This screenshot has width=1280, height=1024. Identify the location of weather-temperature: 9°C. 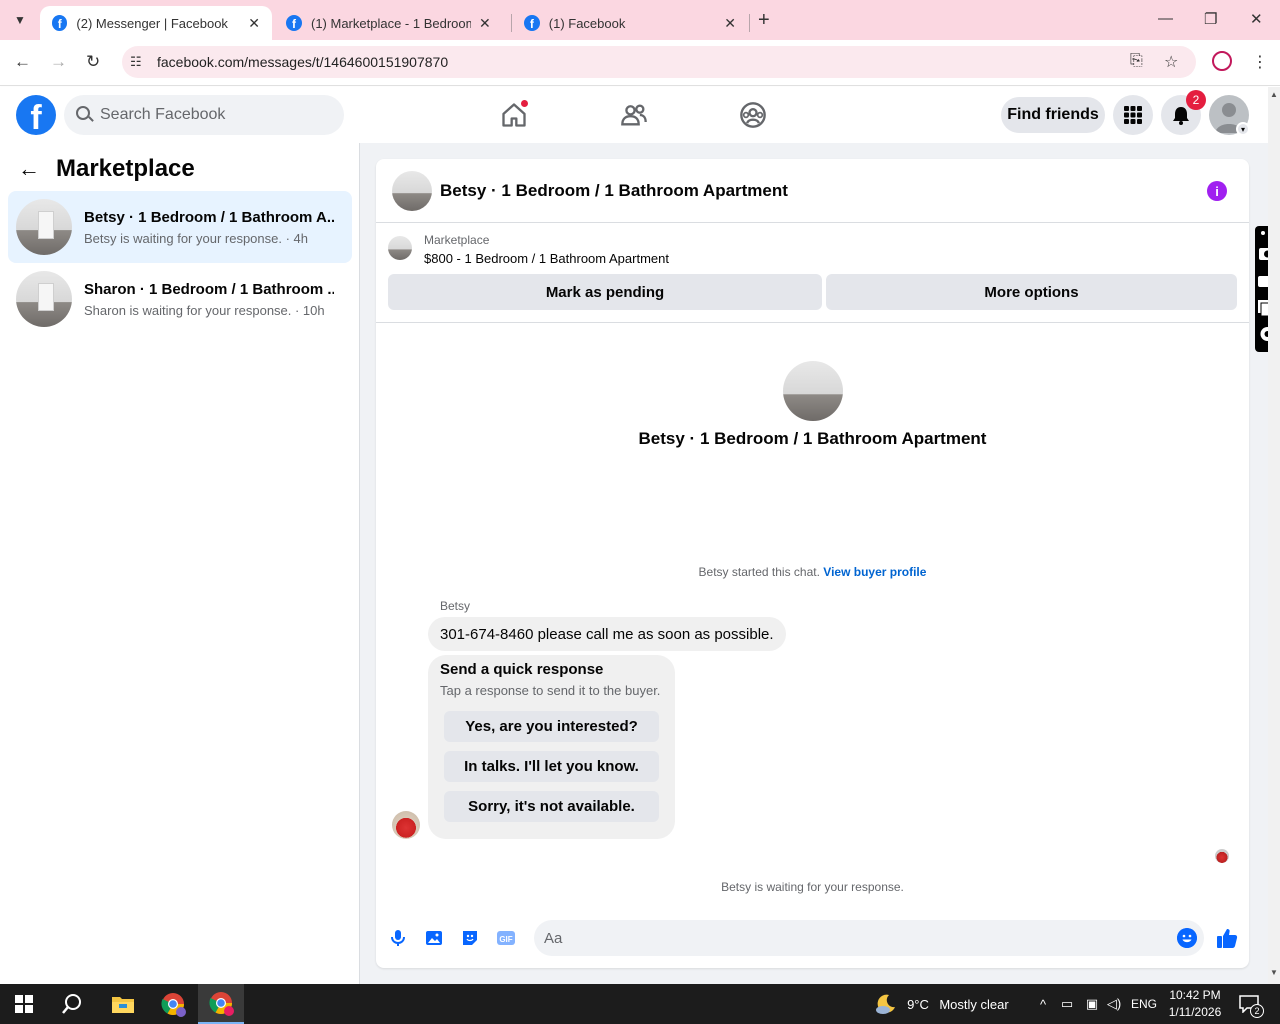
(918, 1004).